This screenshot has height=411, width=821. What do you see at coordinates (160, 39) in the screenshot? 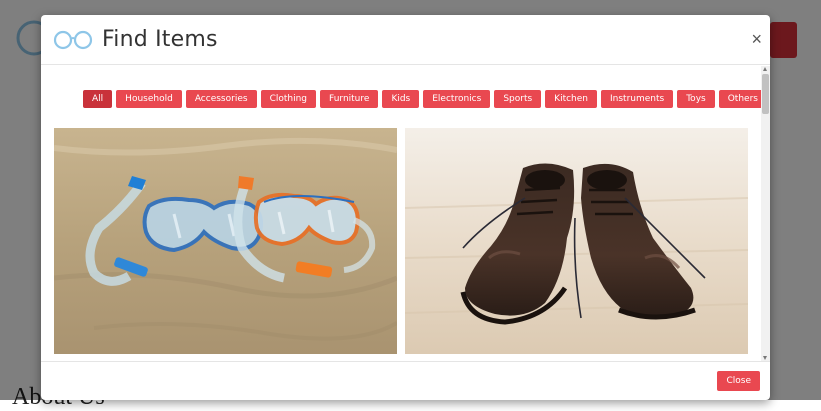
I see `modal-title: Find Items` at bounding box center [160, 39].